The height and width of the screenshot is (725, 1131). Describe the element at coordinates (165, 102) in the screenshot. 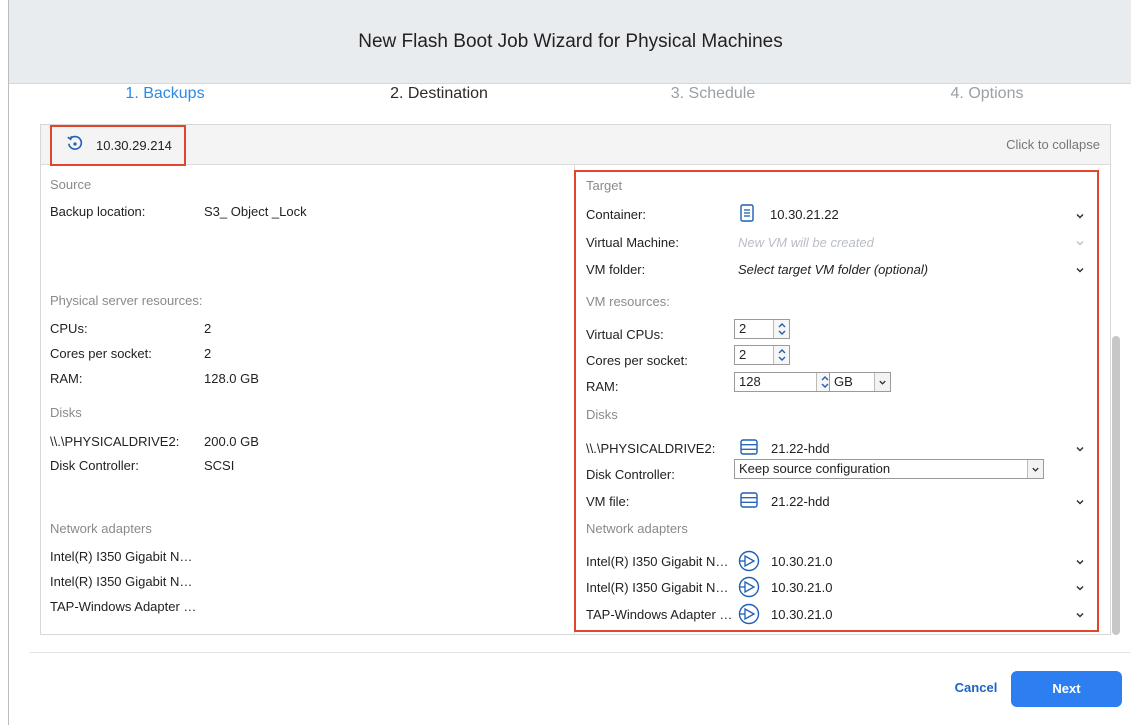

I see `step-backups: 1. Backups` at that location.